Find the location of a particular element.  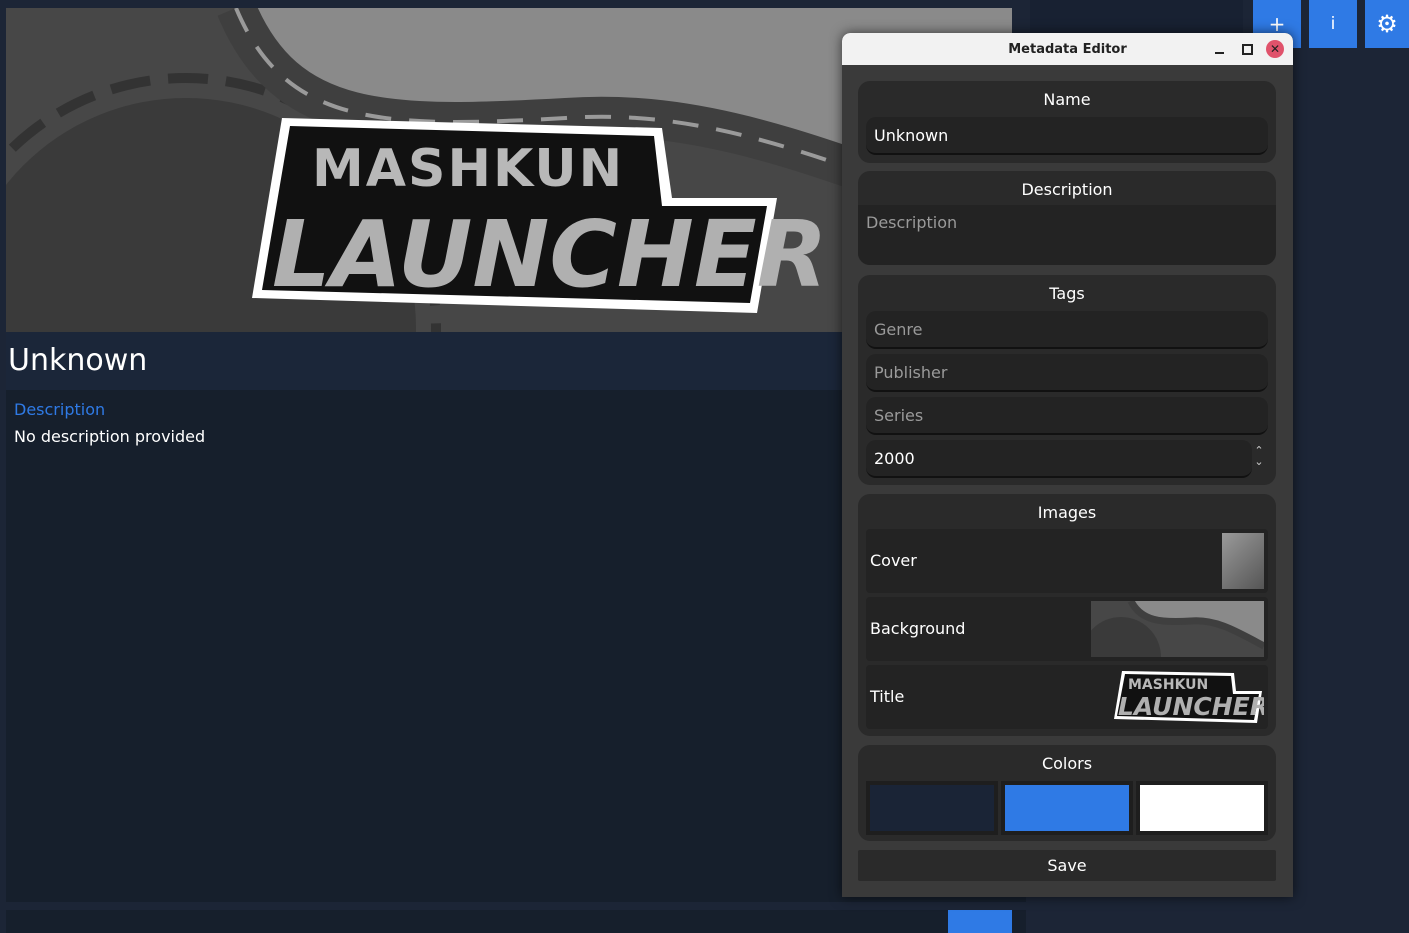

year-spin-arrows: ⌃ ⌄ is located at coordinates (1259, 459).